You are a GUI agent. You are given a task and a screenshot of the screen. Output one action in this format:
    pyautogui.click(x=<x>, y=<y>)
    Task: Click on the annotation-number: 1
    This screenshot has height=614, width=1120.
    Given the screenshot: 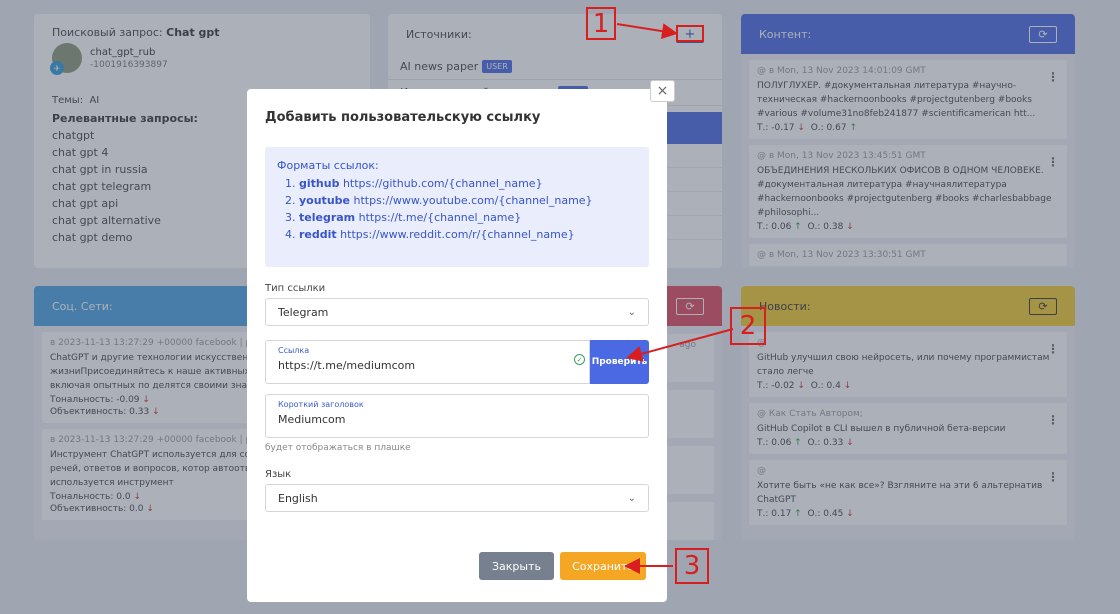 What is the action you would take?
    pyautogui.click(x=601, y=23)
    